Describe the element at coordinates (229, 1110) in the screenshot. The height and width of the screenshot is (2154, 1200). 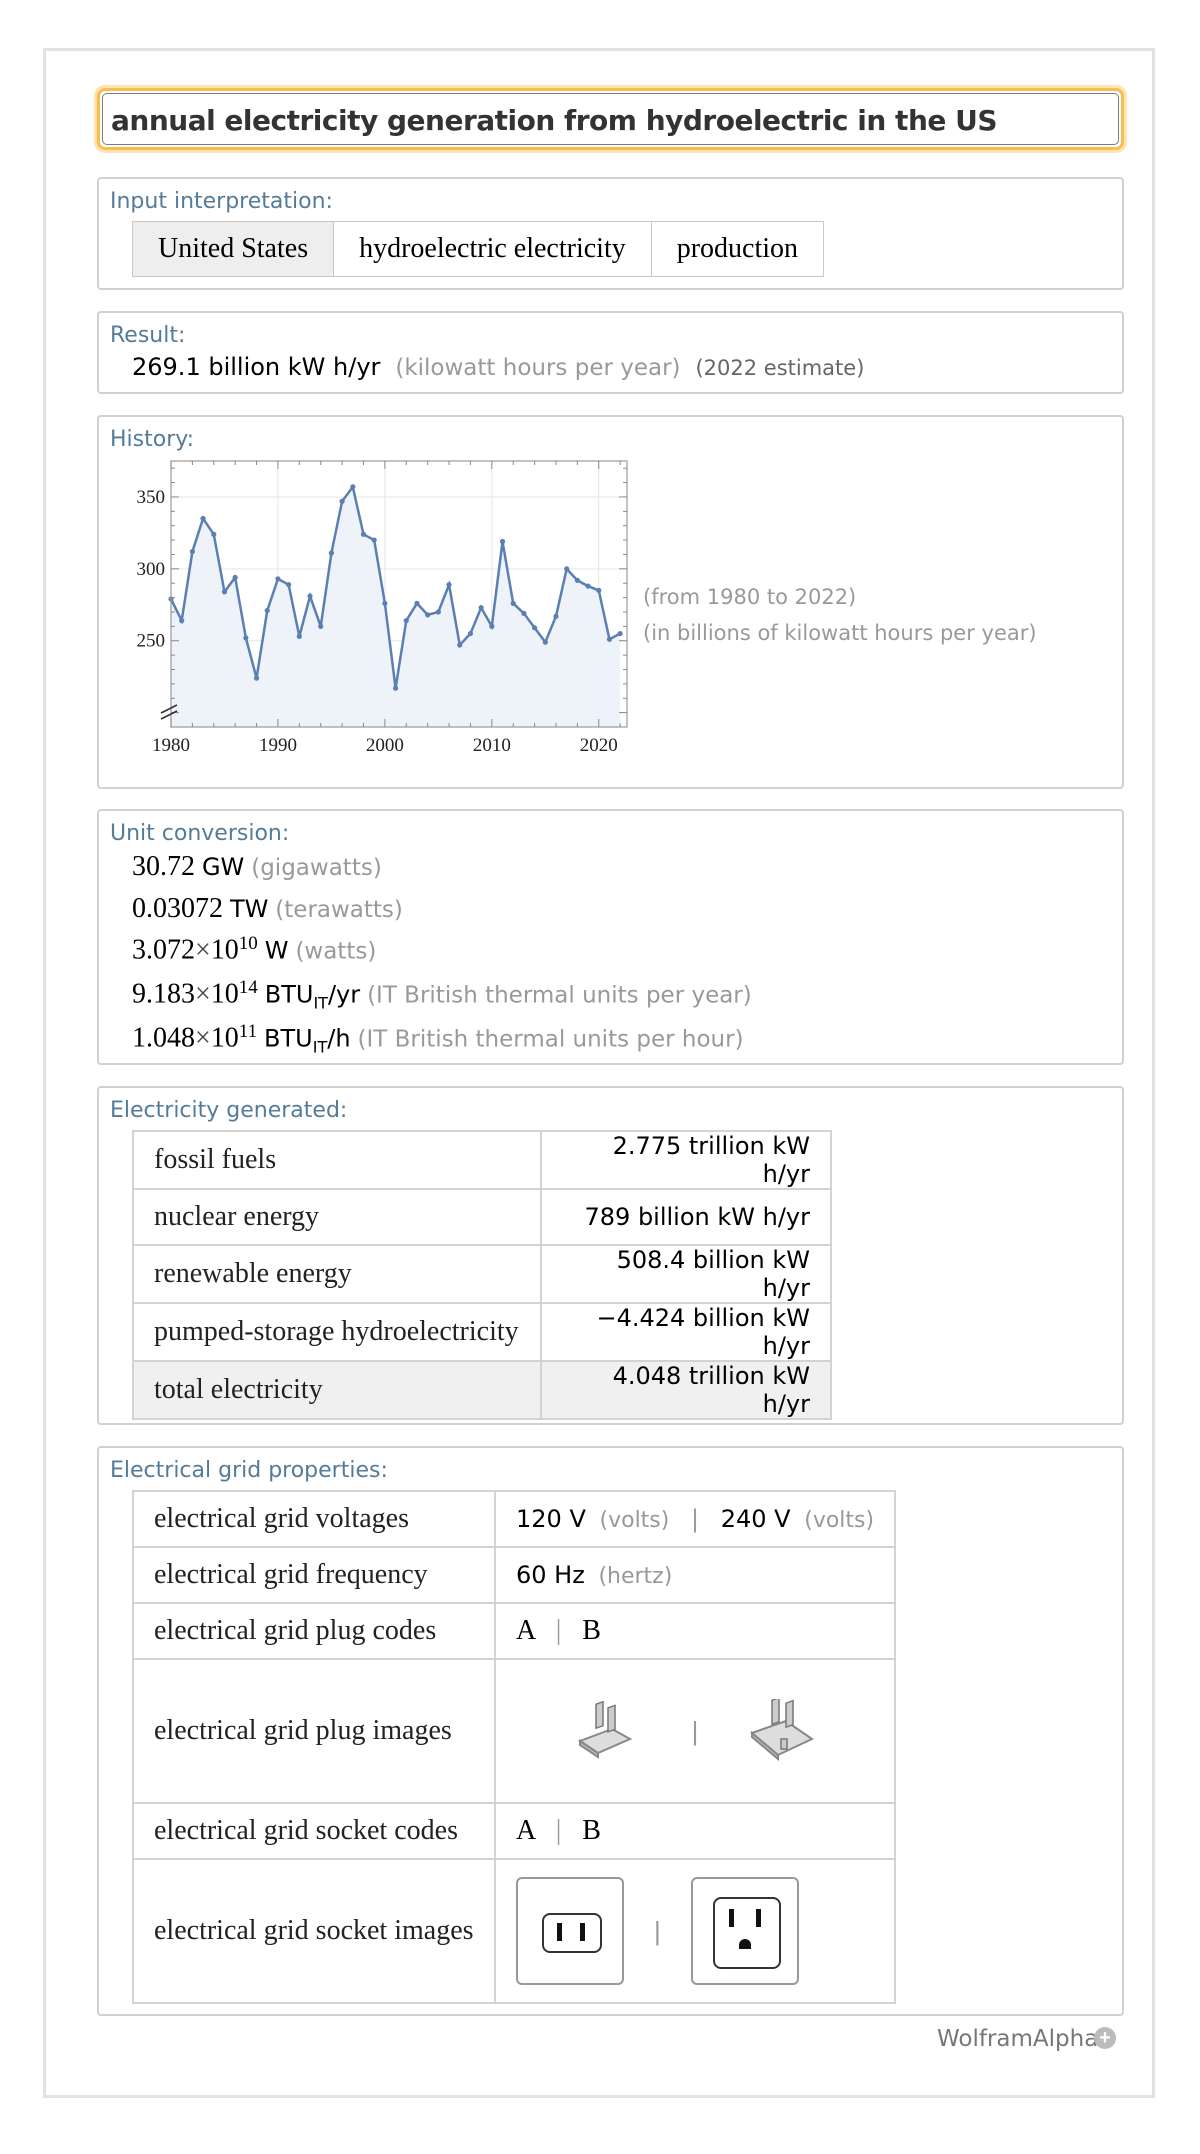
I see `pod-title: Electricity generated:` at that location.